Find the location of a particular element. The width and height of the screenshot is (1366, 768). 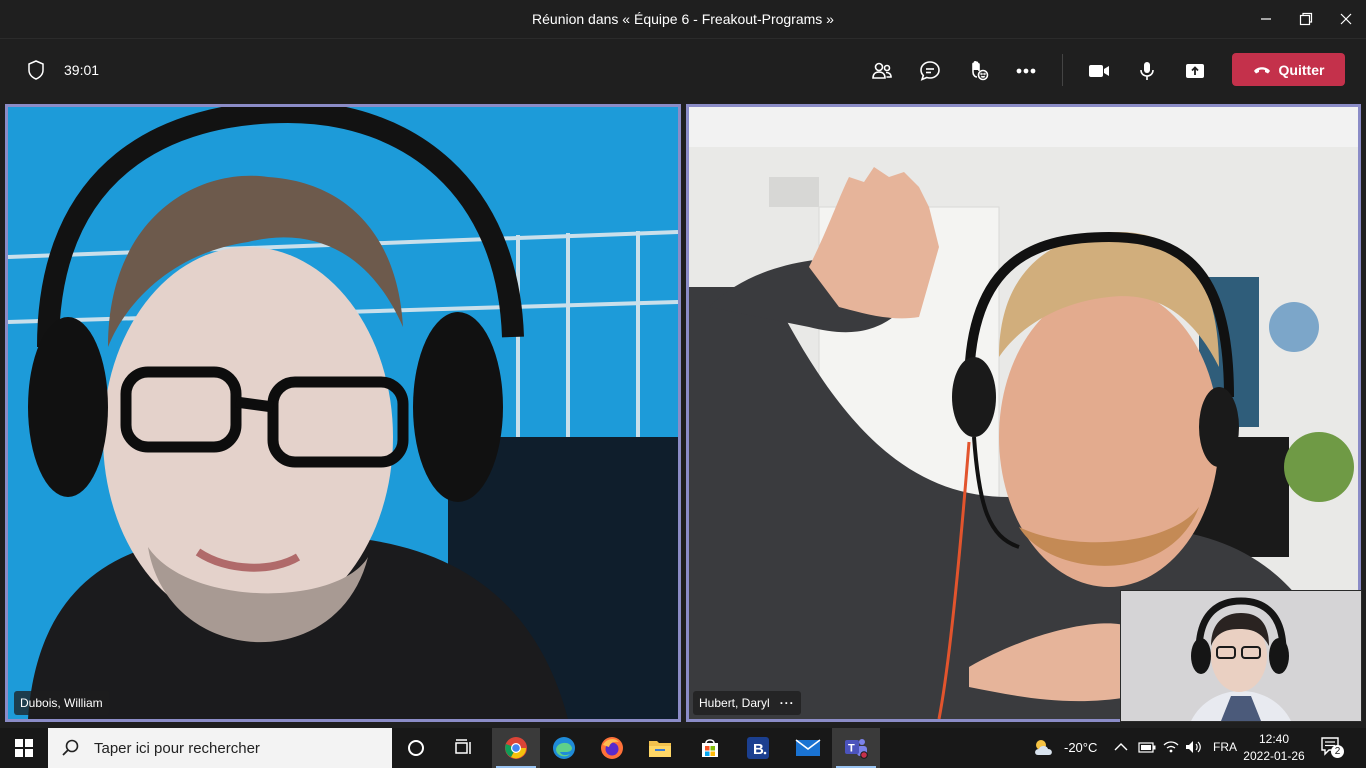

share-screen-icon is located at coordinates (1195, 71).